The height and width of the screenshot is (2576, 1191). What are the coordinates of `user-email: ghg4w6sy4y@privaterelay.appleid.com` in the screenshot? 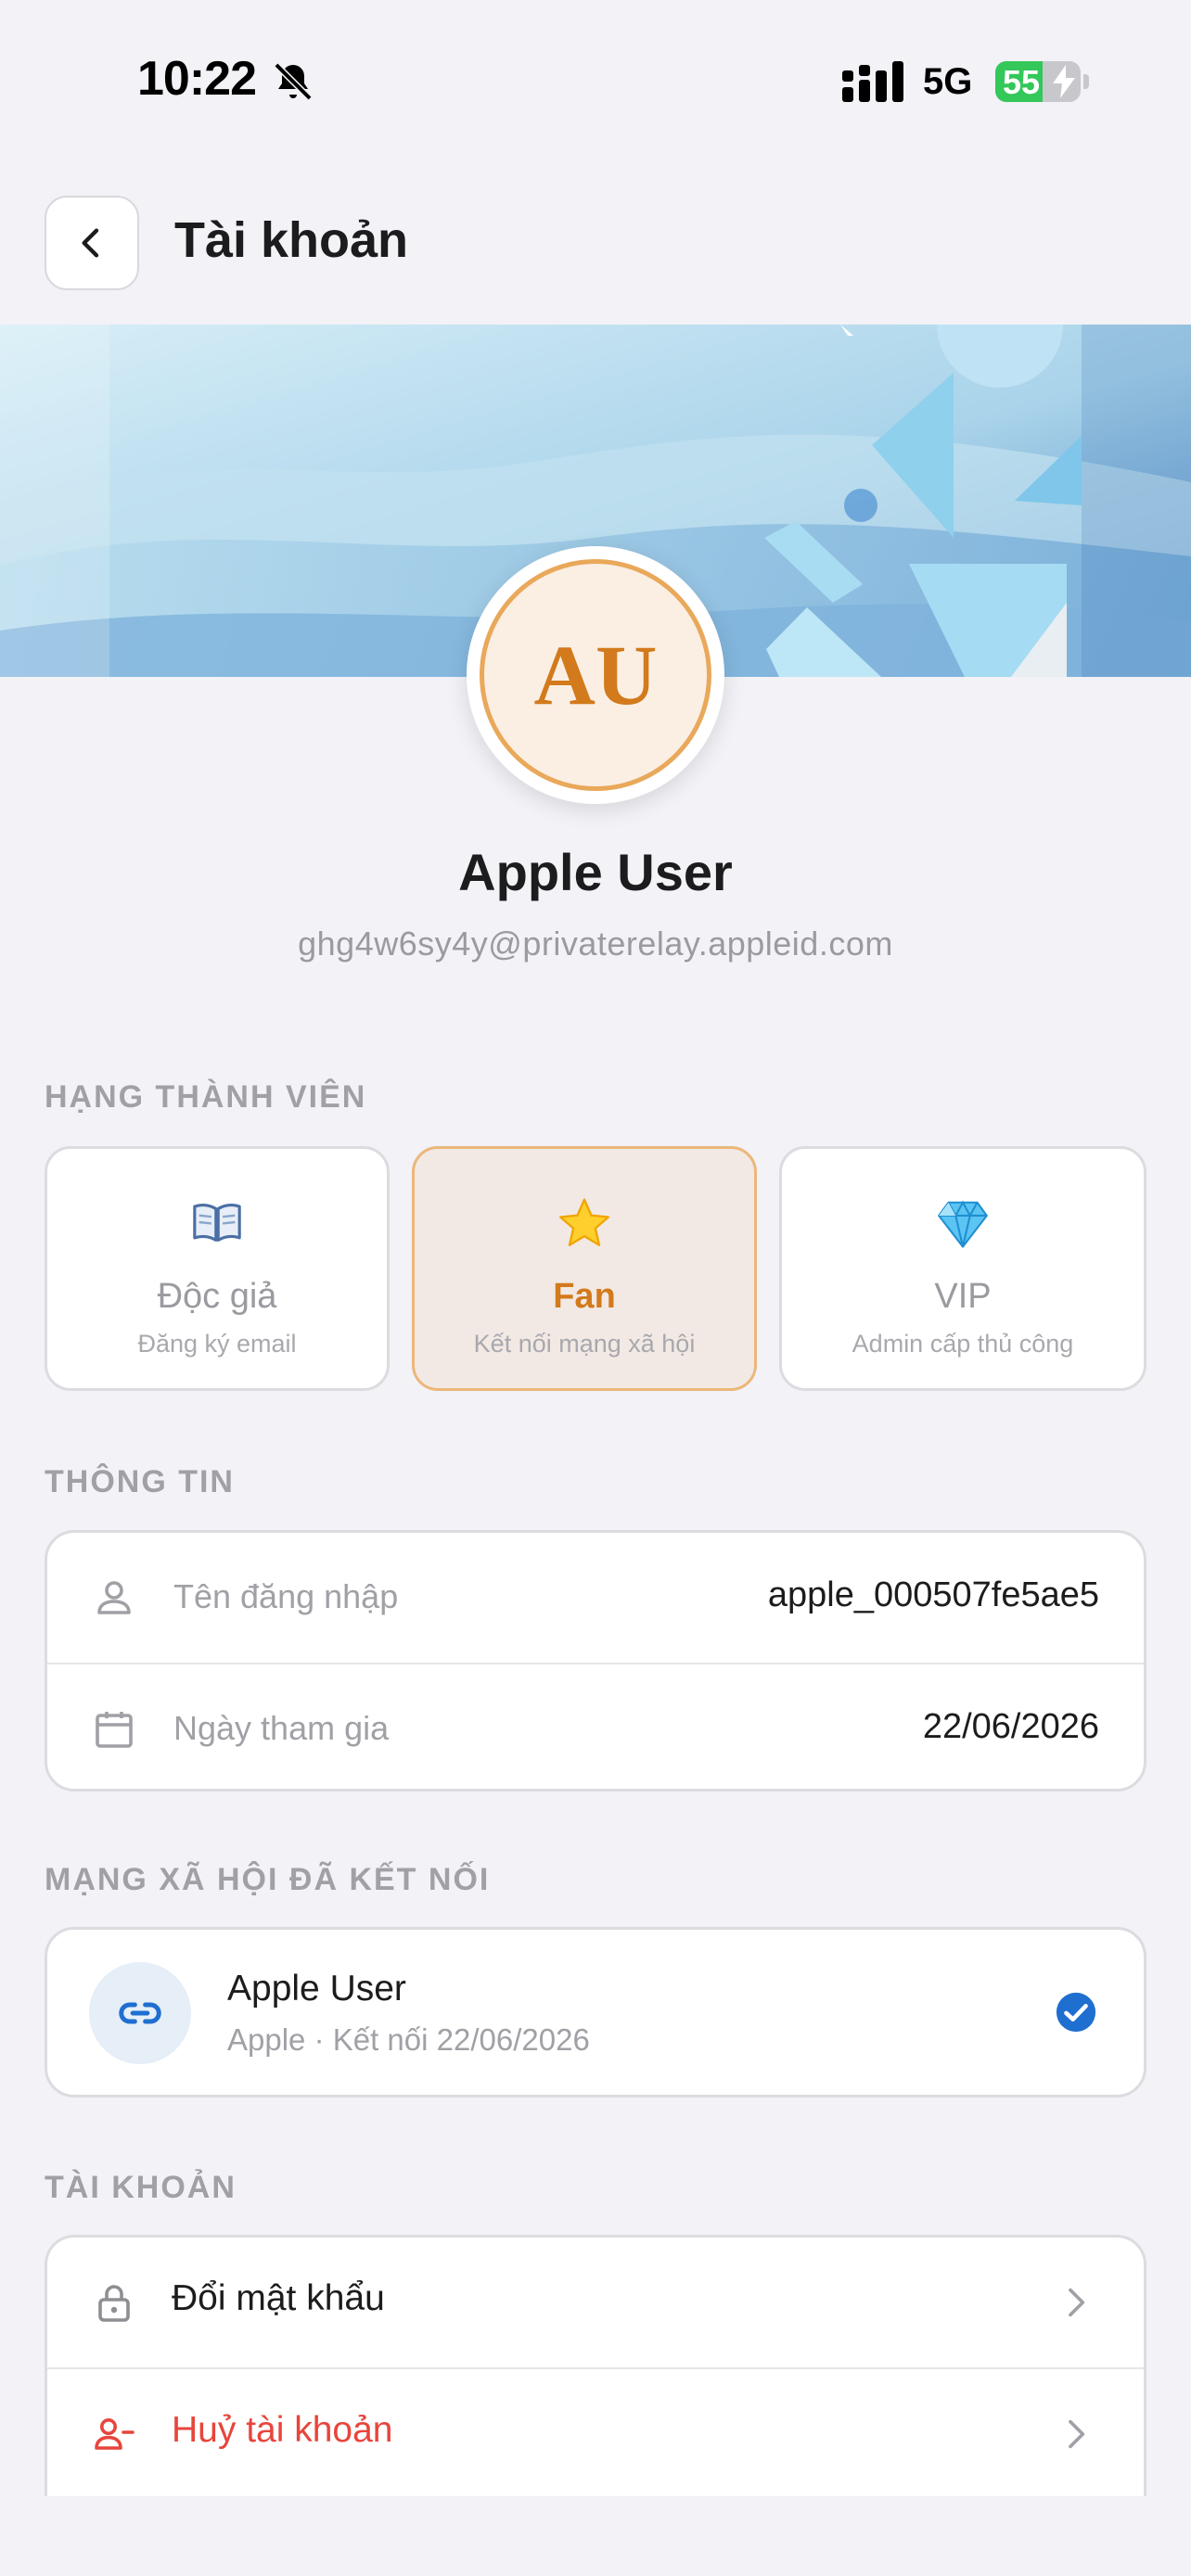 It's located at (595, 944).